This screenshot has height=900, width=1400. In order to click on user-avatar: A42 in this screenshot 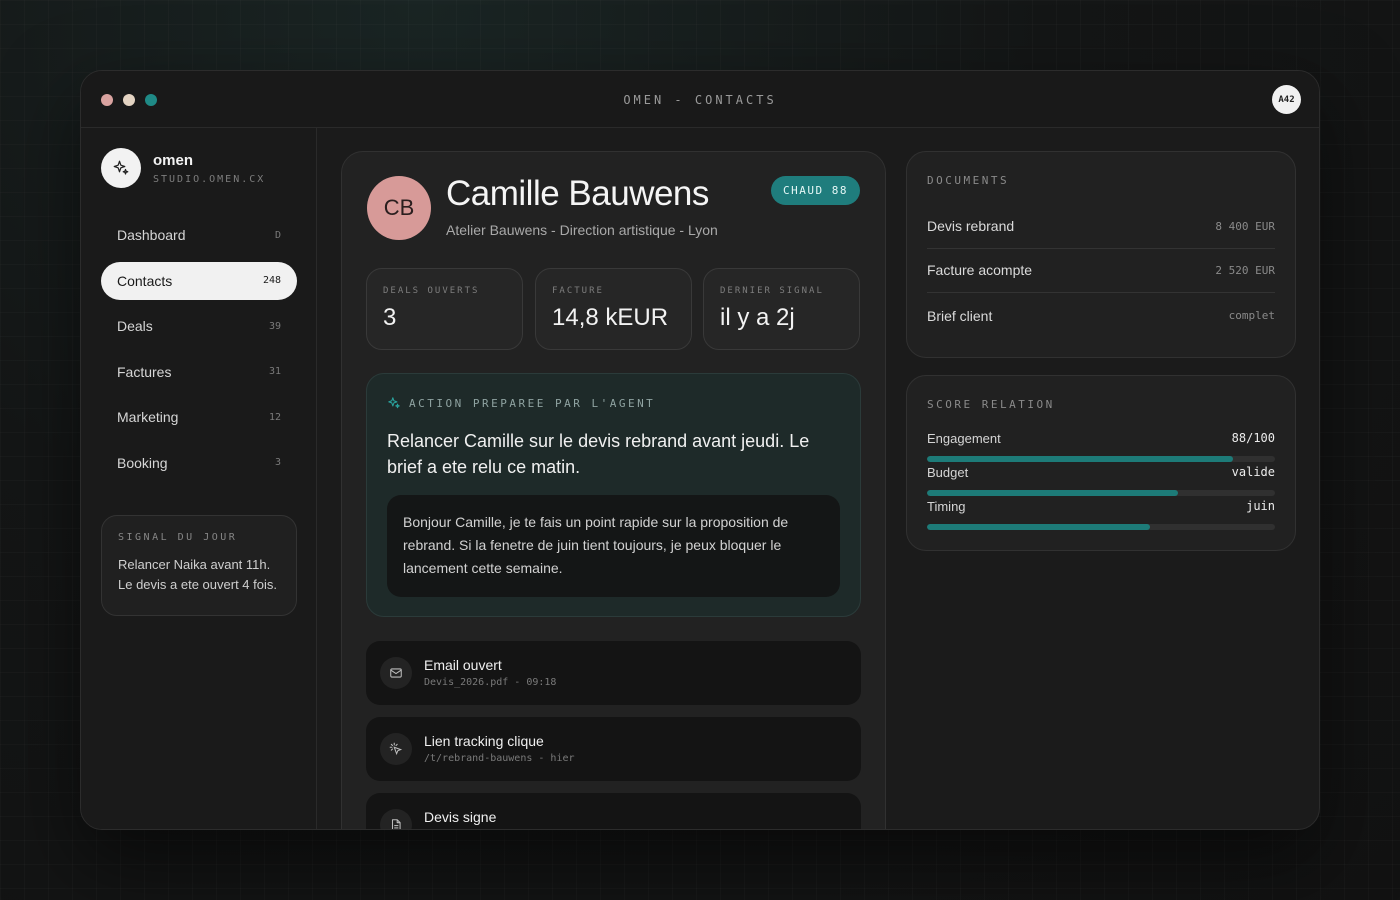, I will do `click(1286, 99)`.